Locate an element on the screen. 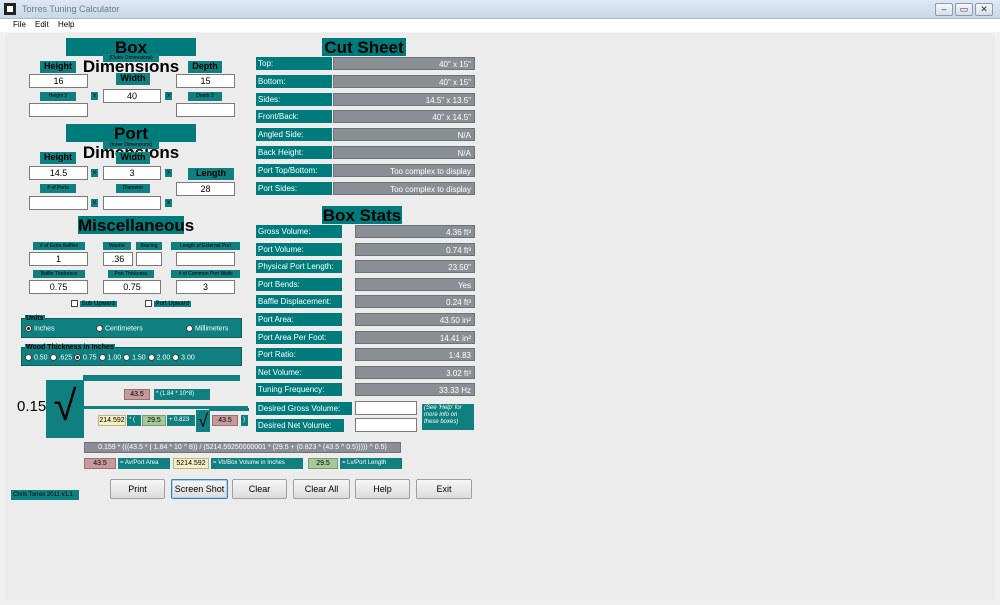 This screenshot has width=1000, height=605. box-depth-input: 15 is located at coordinates (205, 81).